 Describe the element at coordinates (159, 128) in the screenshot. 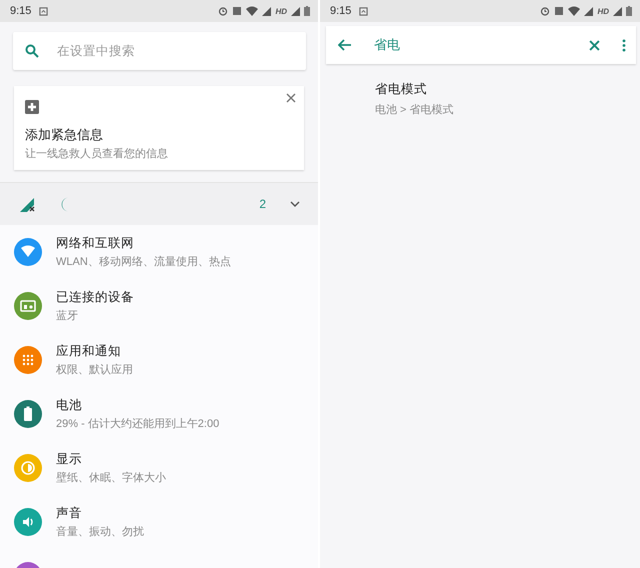

I see `suggestion-card: 添加紧急信息 让一线急救人员查看您的信息` at that location.